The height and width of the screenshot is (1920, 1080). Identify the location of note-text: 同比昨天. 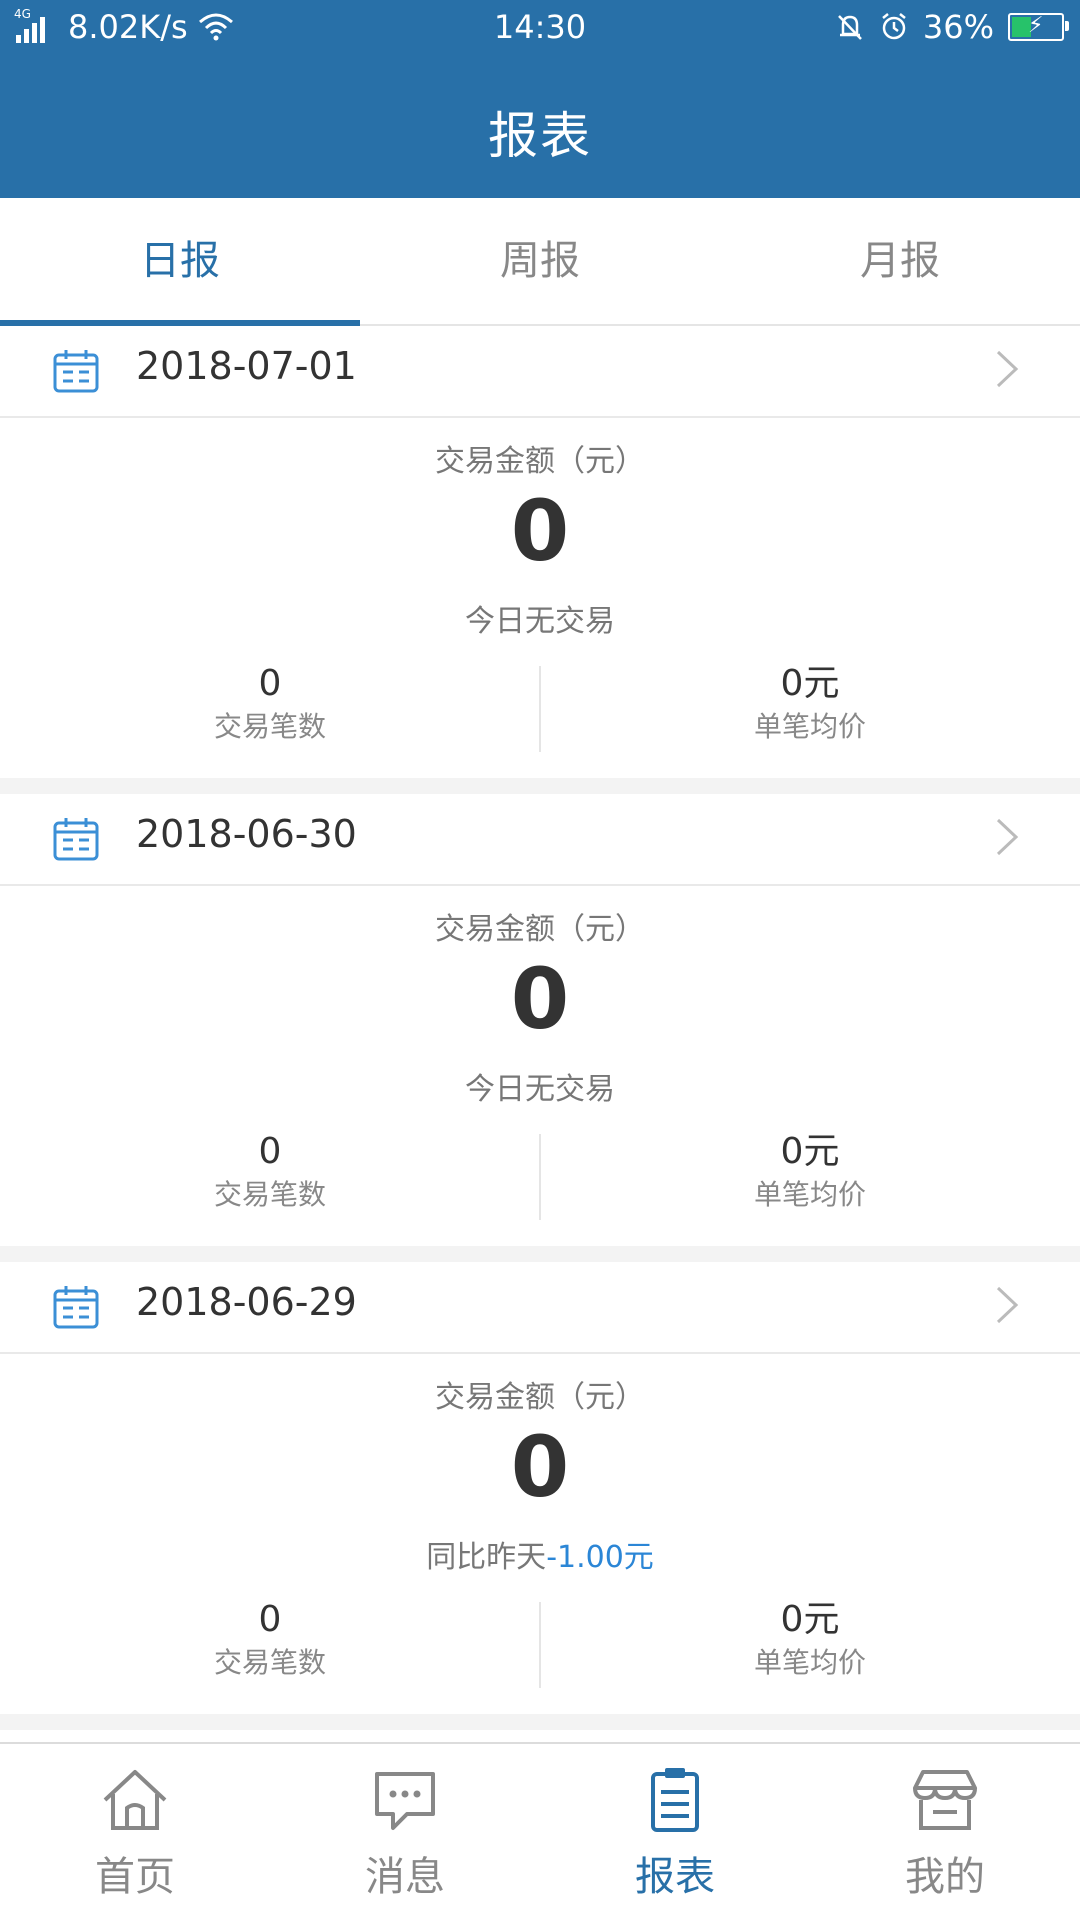
(486, 1557).